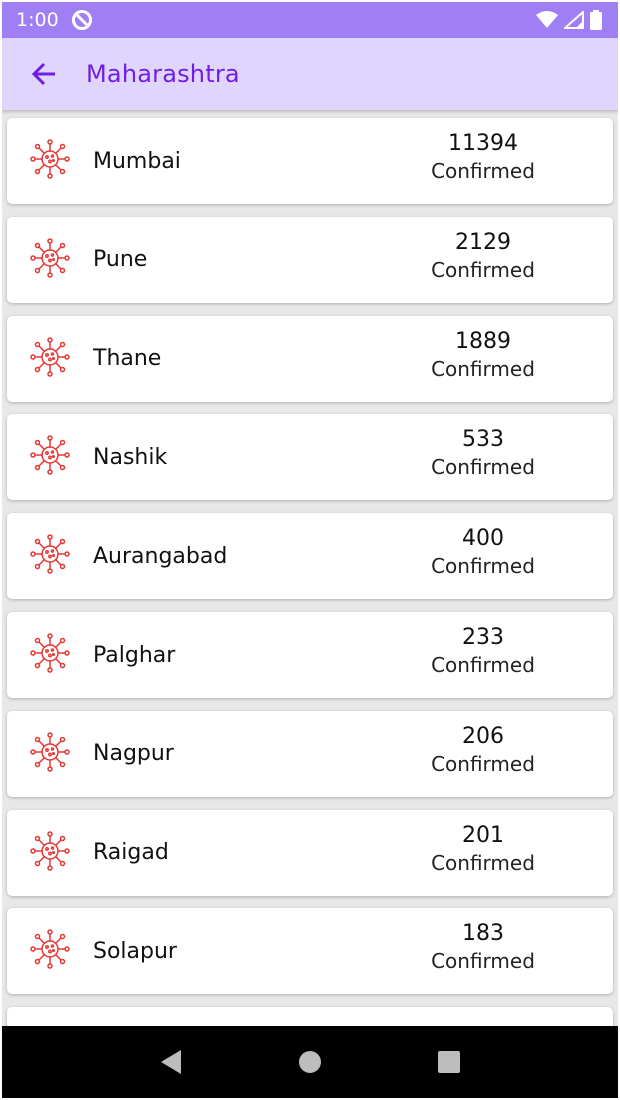 The height and width of the screenshot is (1100, 620). Describe the element at coordinates (483, 539) in the screenshot. I see `confirmed-count: 400` at that location.